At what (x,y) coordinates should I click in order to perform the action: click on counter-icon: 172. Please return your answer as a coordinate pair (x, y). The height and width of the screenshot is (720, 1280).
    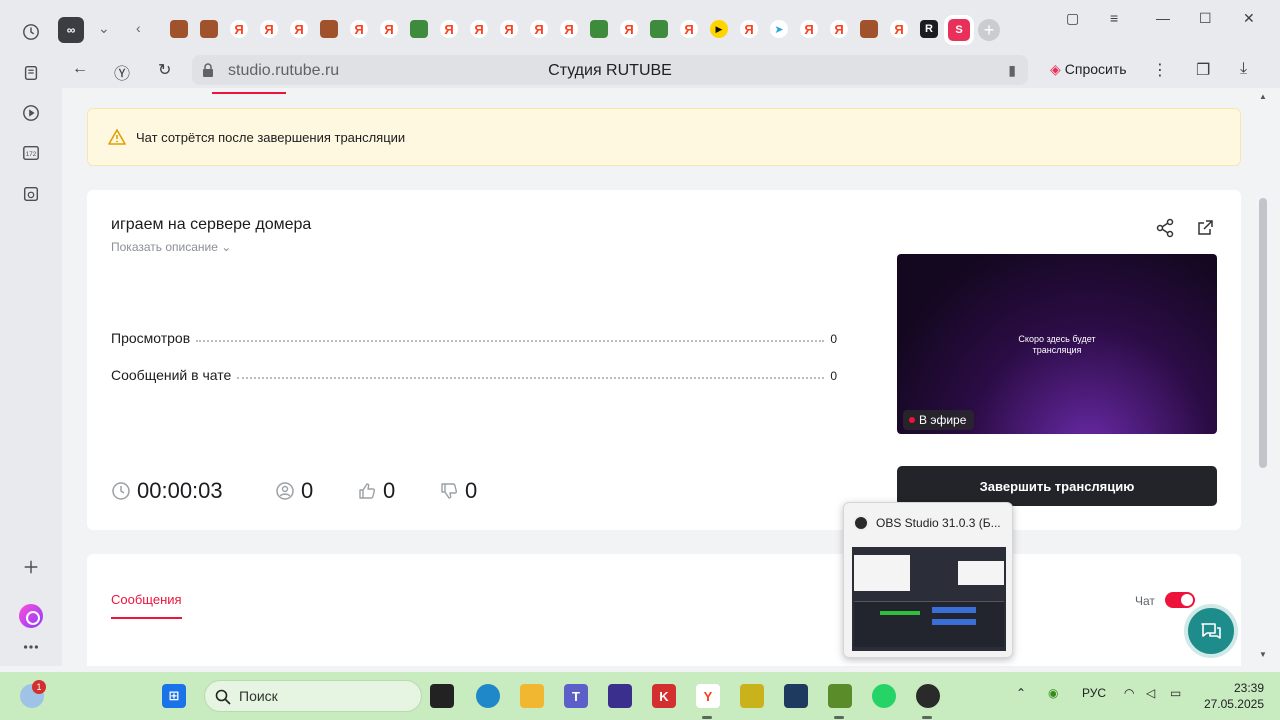
    Looking at the image, I should click on (31, 153).